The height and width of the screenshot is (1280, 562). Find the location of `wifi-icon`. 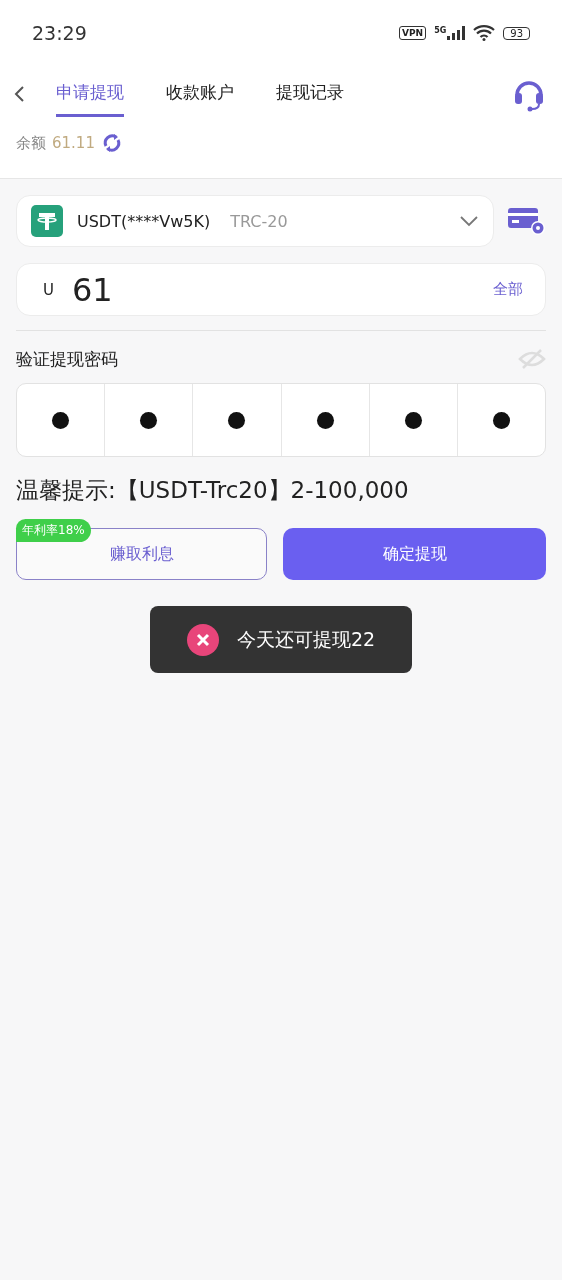

wifi-icon is located at coordinates (484, 33).